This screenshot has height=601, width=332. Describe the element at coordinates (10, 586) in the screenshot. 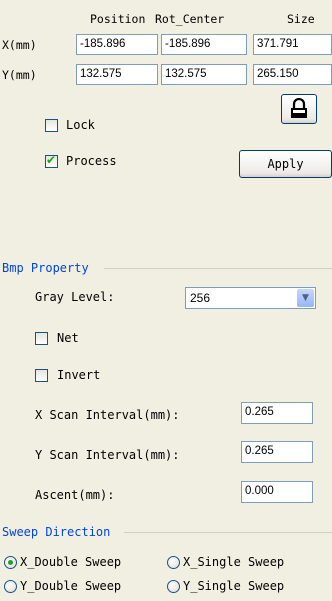

I see `radio-y-double-sweep` at that location.